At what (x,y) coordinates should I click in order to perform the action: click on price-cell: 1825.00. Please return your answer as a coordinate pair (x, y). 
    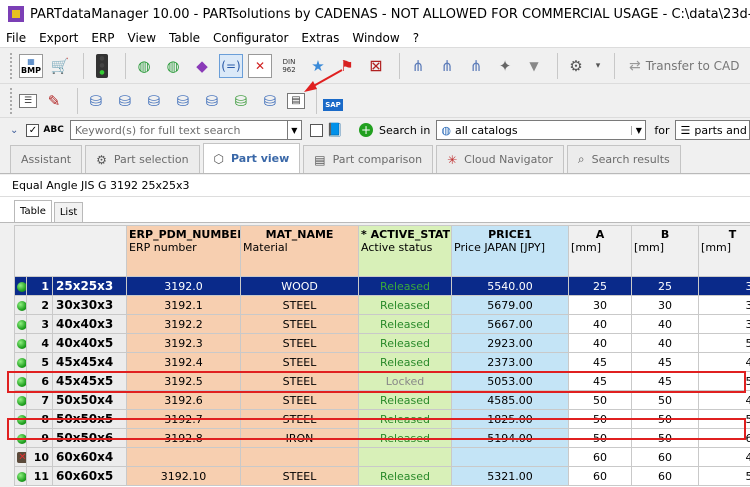
    Looking at the image, I should click on (510, 419).